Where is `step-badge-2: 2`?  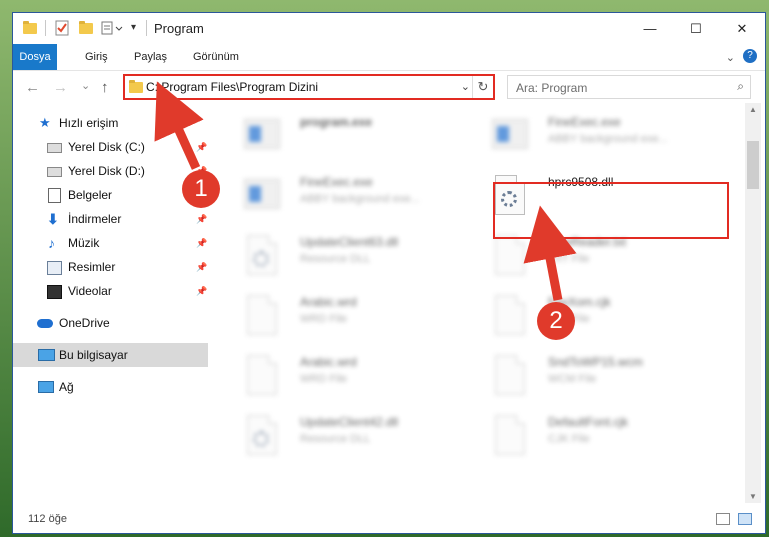
step-badge-2: 2 is located at coordinates (556, 321).